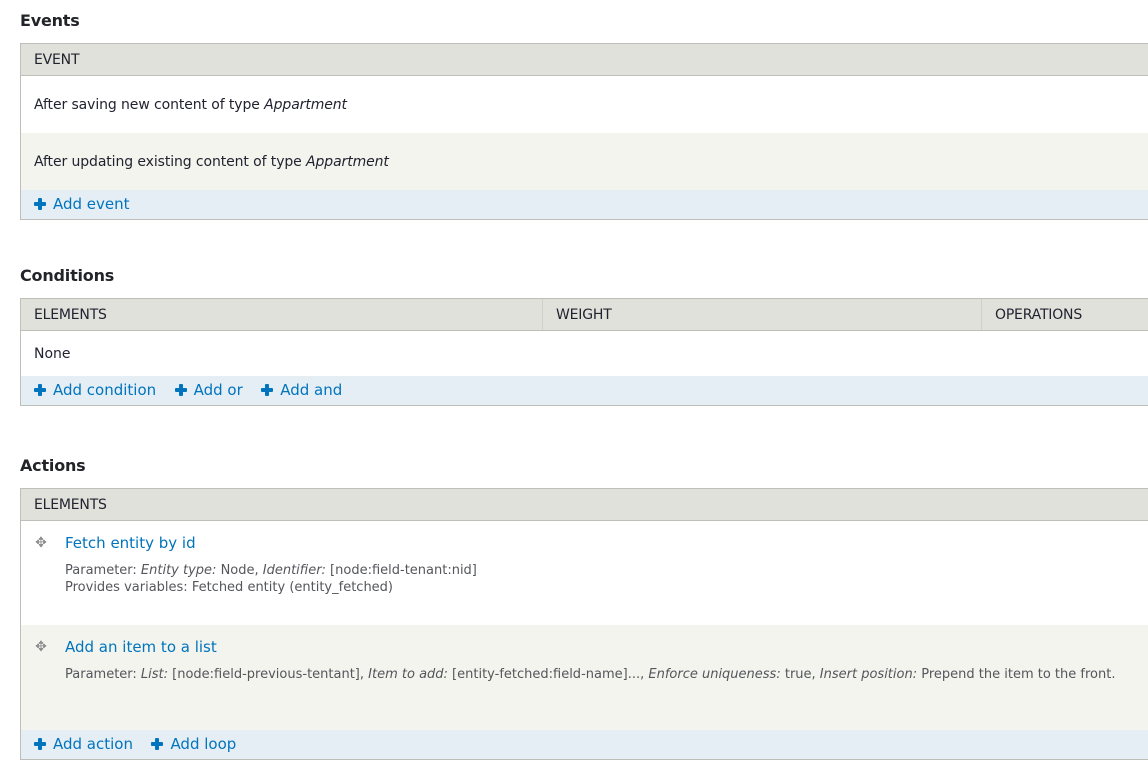  Describe the element at coordinates (584, 59) in the screenshot. I see `column-header-event: EVENT` at that location.